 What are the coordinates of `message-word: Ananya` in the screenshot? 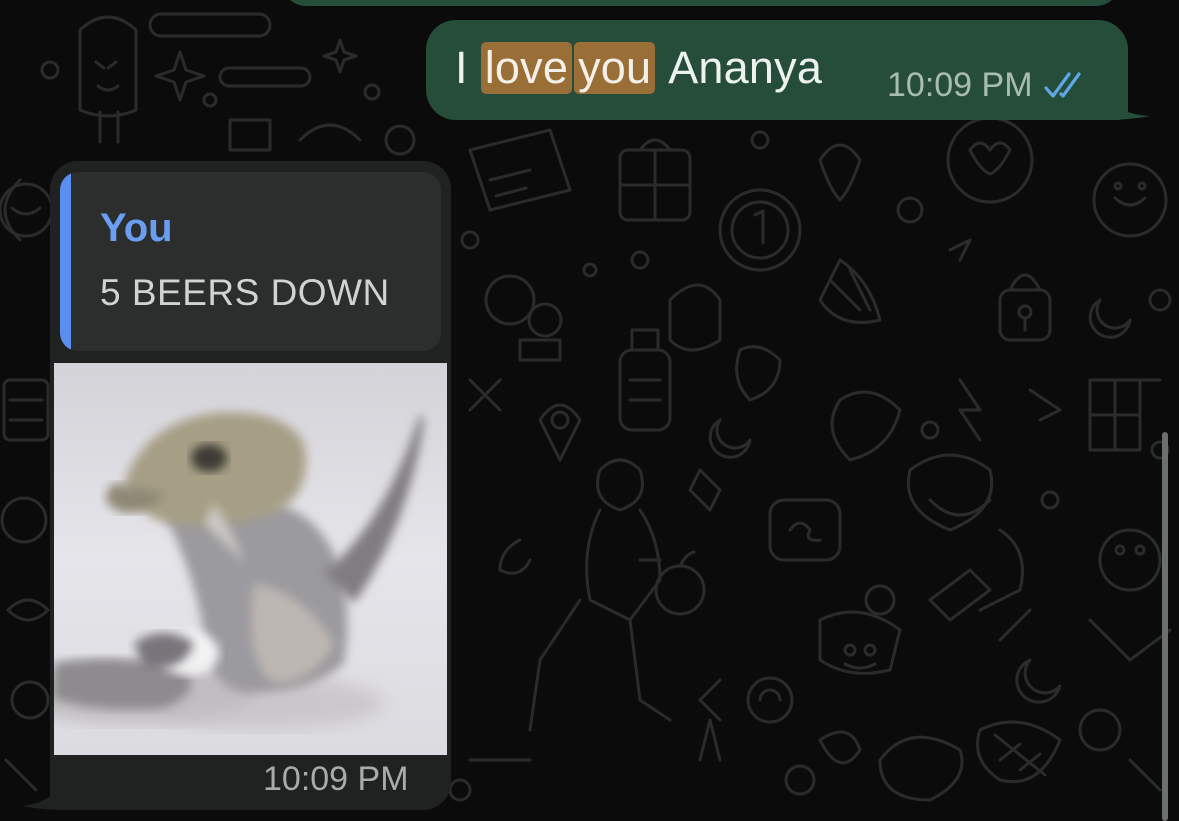 It's located at (745, 67).